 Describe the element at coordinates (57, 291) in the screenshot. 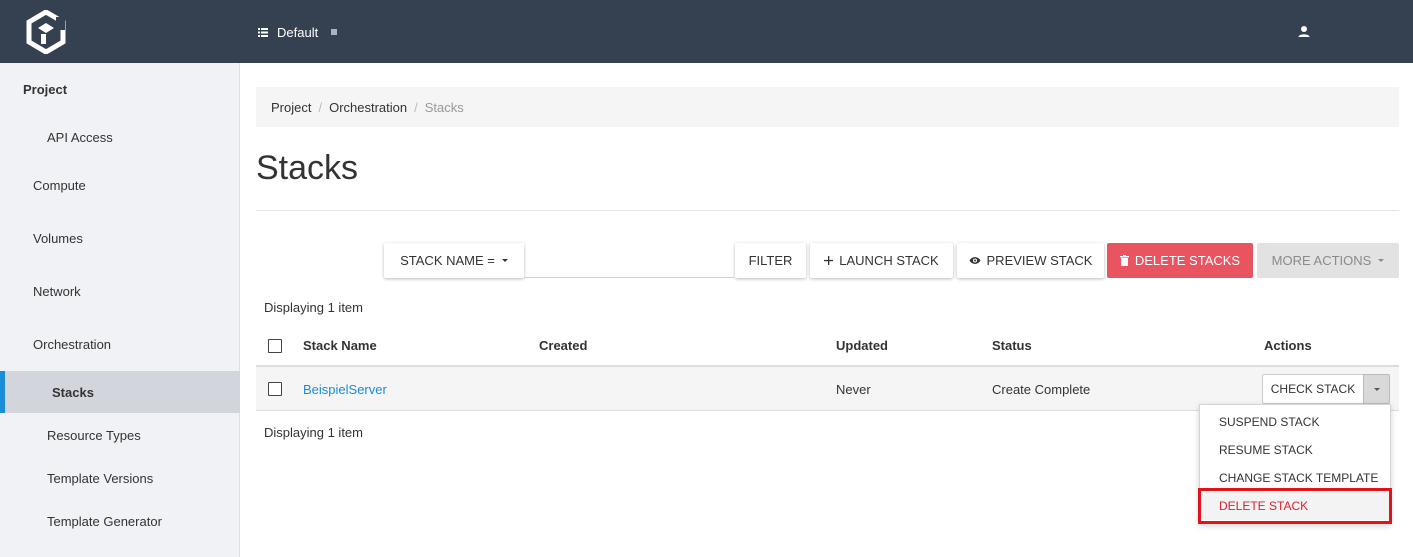

I see `sidebar-item-label: Network` at that location.